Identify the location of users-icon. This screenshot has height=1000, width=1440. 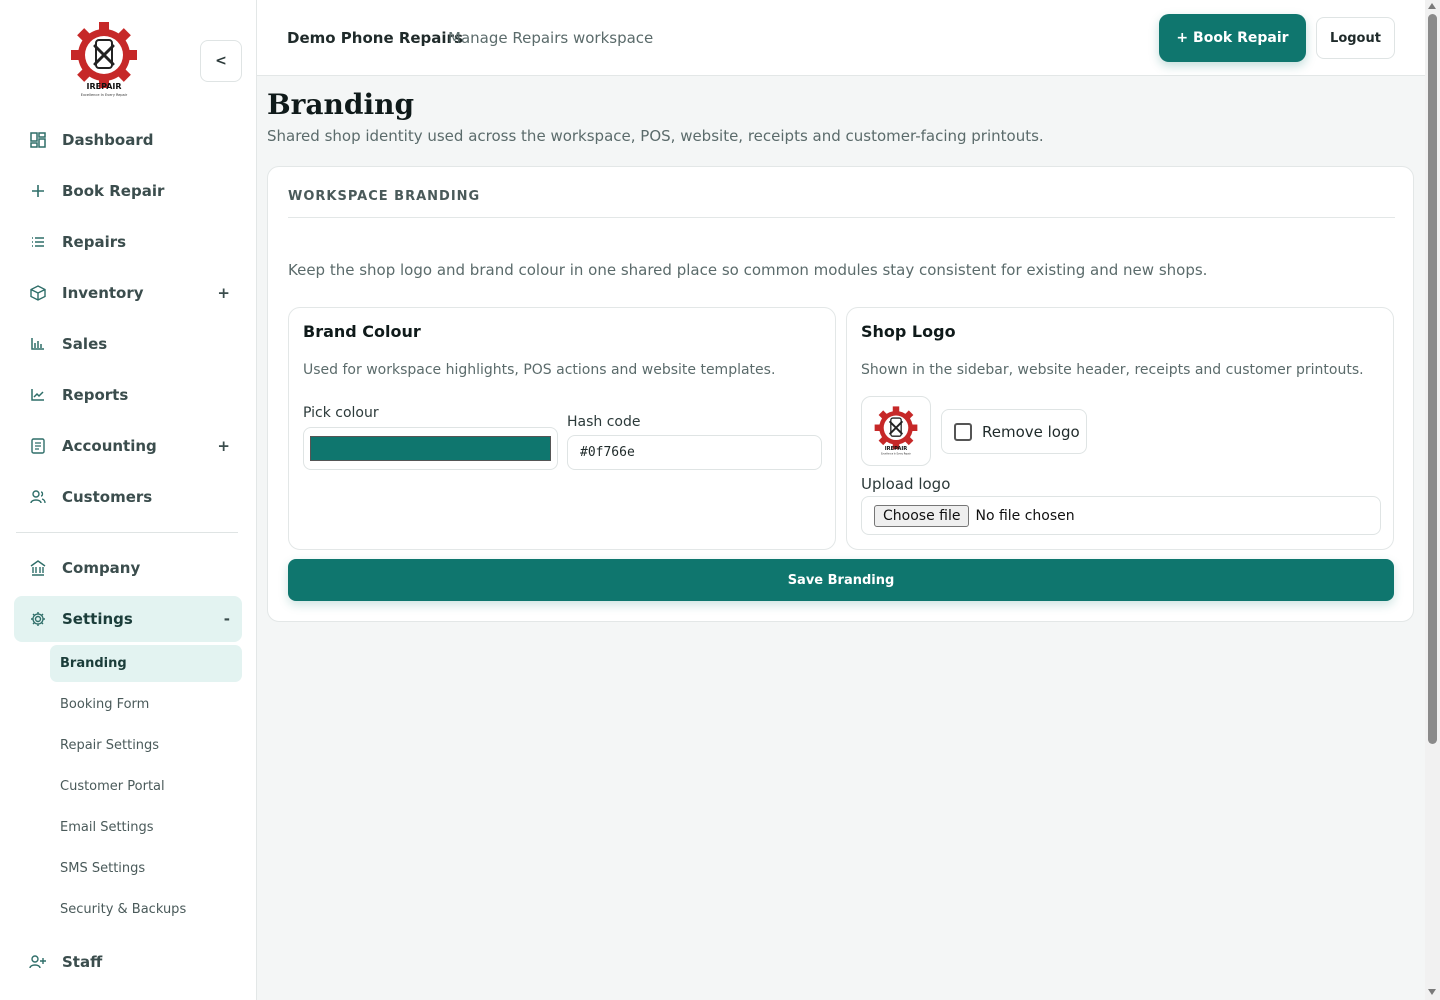
(38, 497).